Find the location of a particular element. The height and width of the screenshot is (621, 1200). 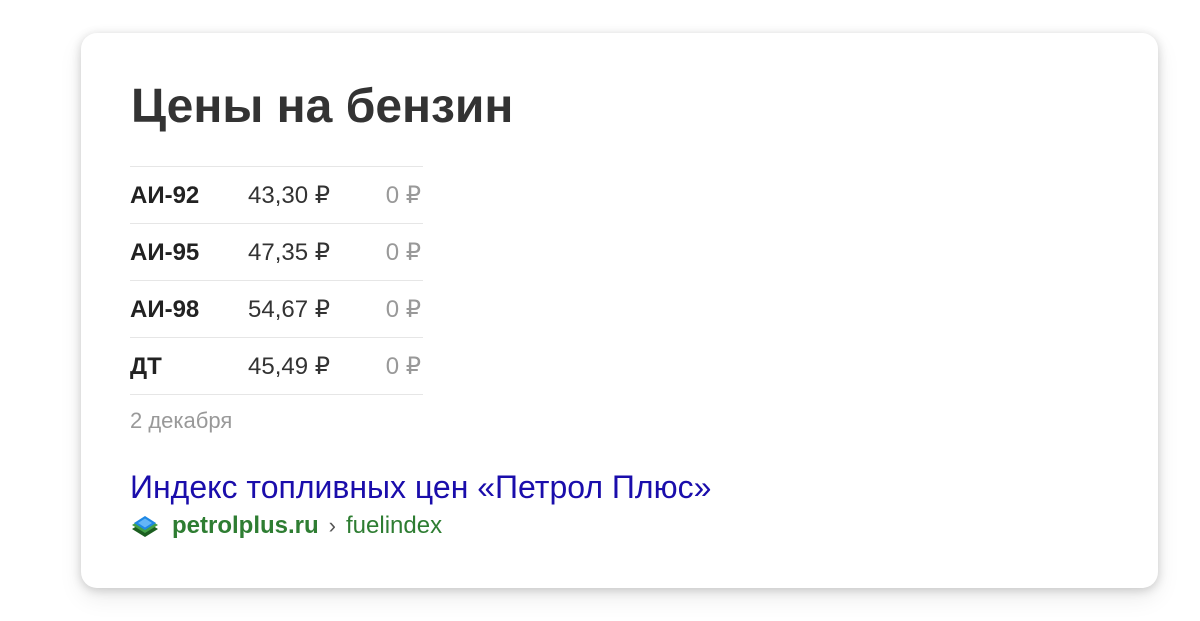

fuel-price: 43,30 ₽ is located at coordinates (289, 195).